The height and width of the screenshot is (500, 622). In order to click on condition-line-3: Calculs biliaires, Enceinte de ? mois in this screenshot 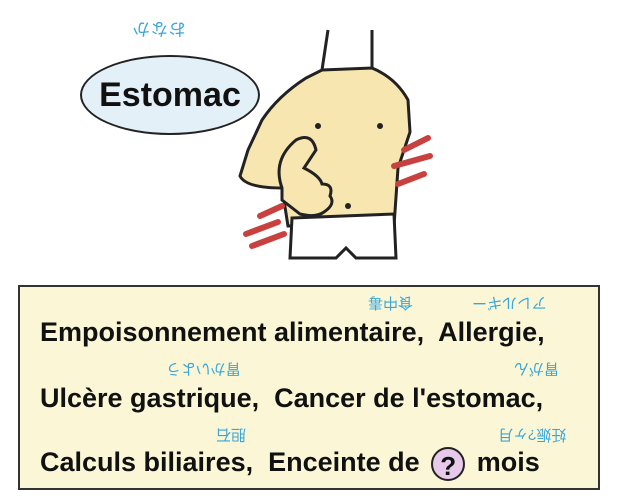, I will do `click(290, 464)`.